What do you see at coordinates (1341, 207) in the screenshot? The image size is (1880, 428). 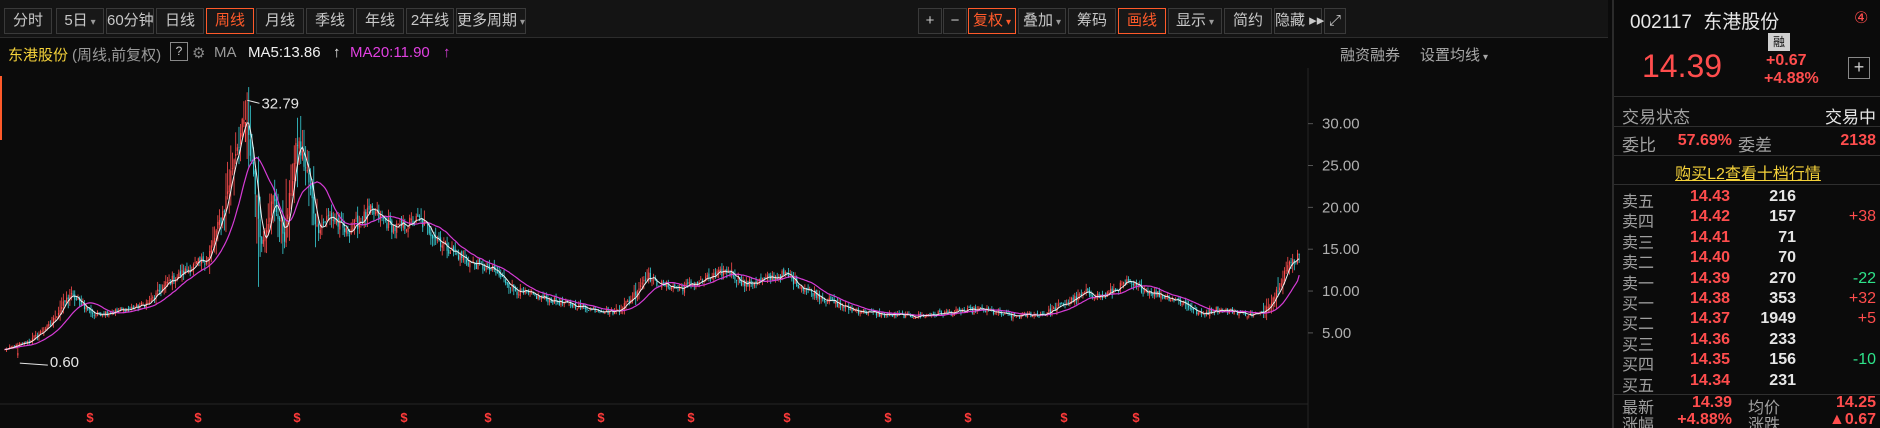 I see `y-tick-label: 20.00` at bounding box center [1341, 207].